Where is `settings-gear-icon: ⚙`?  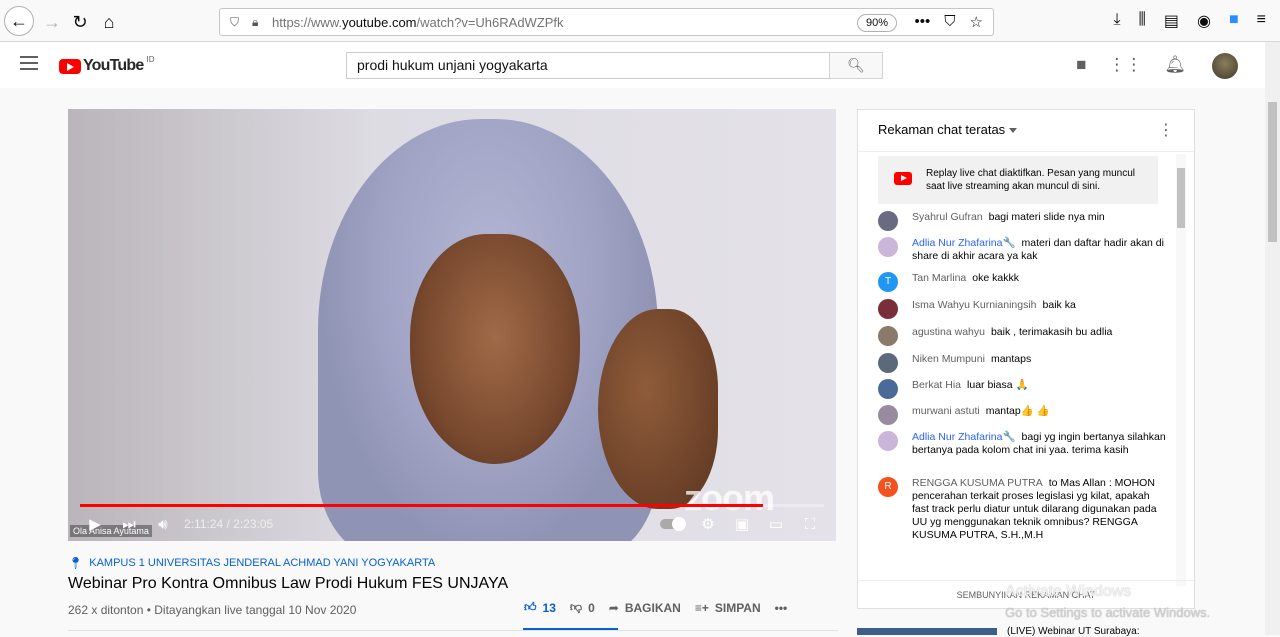 settings-gear-icon: ⚙ is located at coordinates (708, 524).